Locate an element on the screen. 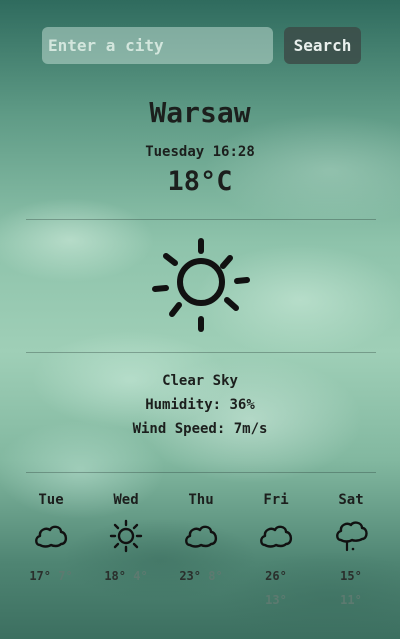 Image resolution: width=400 pixels, height=639 pixels. forecast-low: 4° is located at coordinates (140, 576).